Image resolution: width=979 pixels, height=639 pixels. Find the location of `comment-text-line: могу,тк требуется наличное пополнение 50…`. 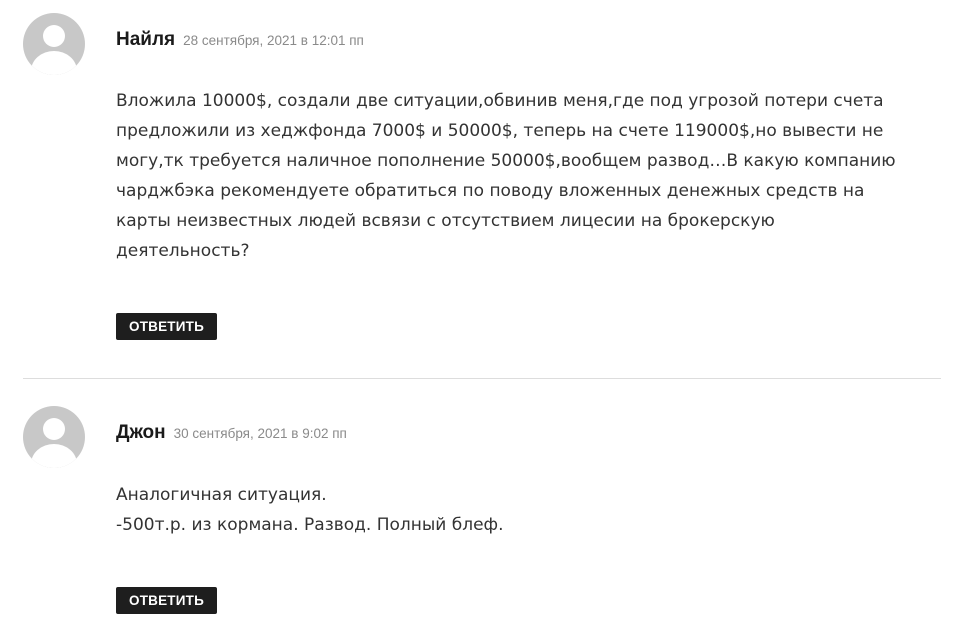

comment-text-line: могу,тк требуется наличное пополнение 50… is located at coordinates (506, 161).